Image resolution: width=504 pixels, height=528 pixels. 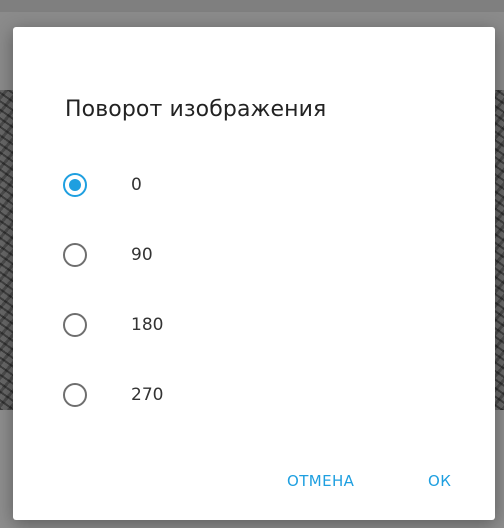 What do you see at coordinates (75, 185) in the screenshot?
I see `radio-checked-icon` at bounding box center [75, 185].